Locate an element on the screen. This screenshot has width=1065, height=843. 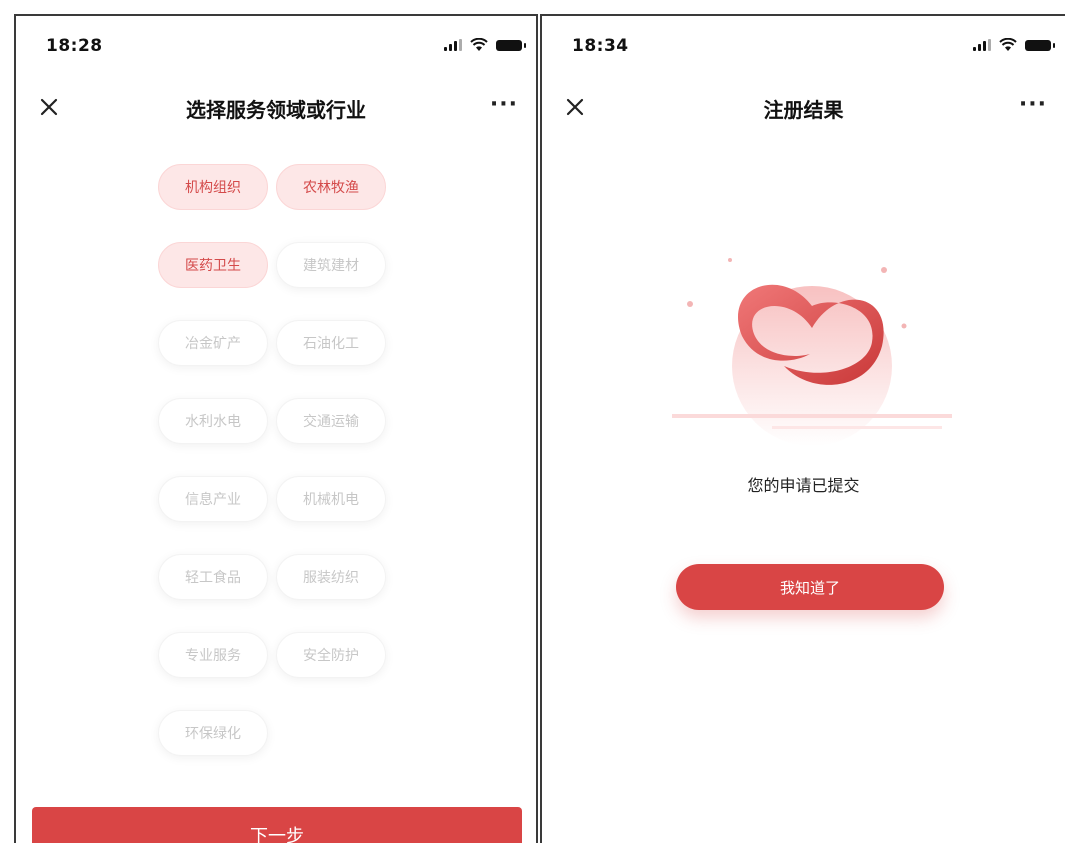
industry-tag: 水利水电 is located at coordinates (213, 421).